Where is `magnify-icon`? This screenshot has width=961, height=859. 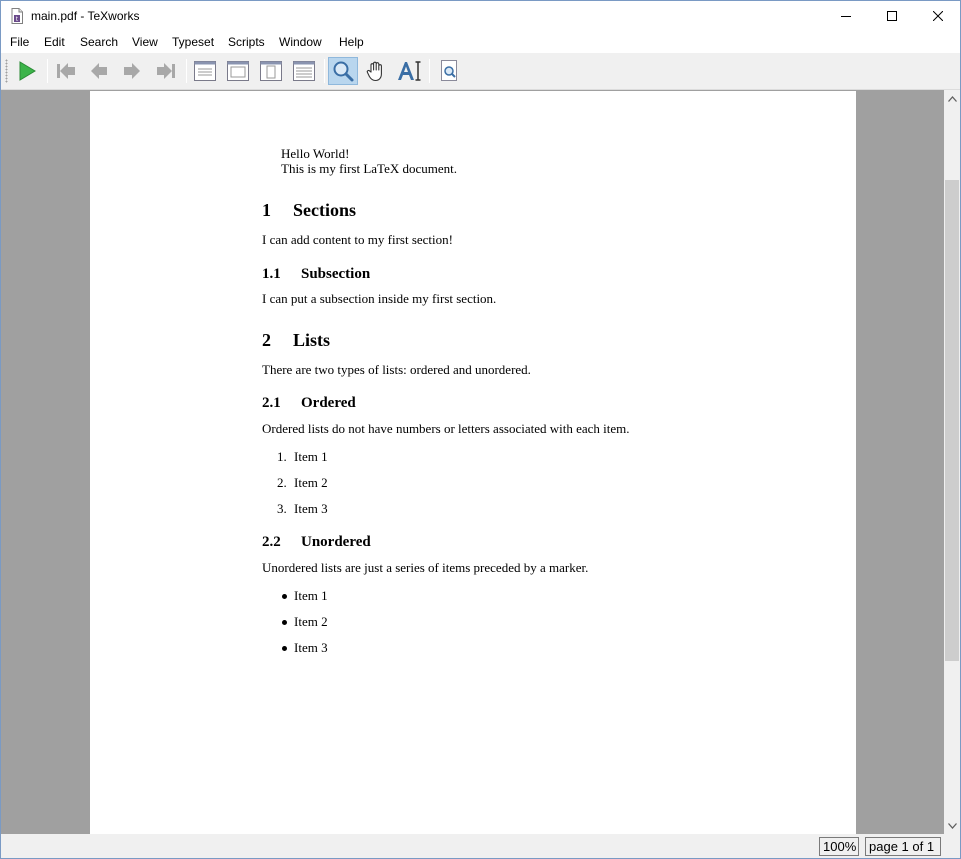
magnify-icon is located at coordinates (343, 71).